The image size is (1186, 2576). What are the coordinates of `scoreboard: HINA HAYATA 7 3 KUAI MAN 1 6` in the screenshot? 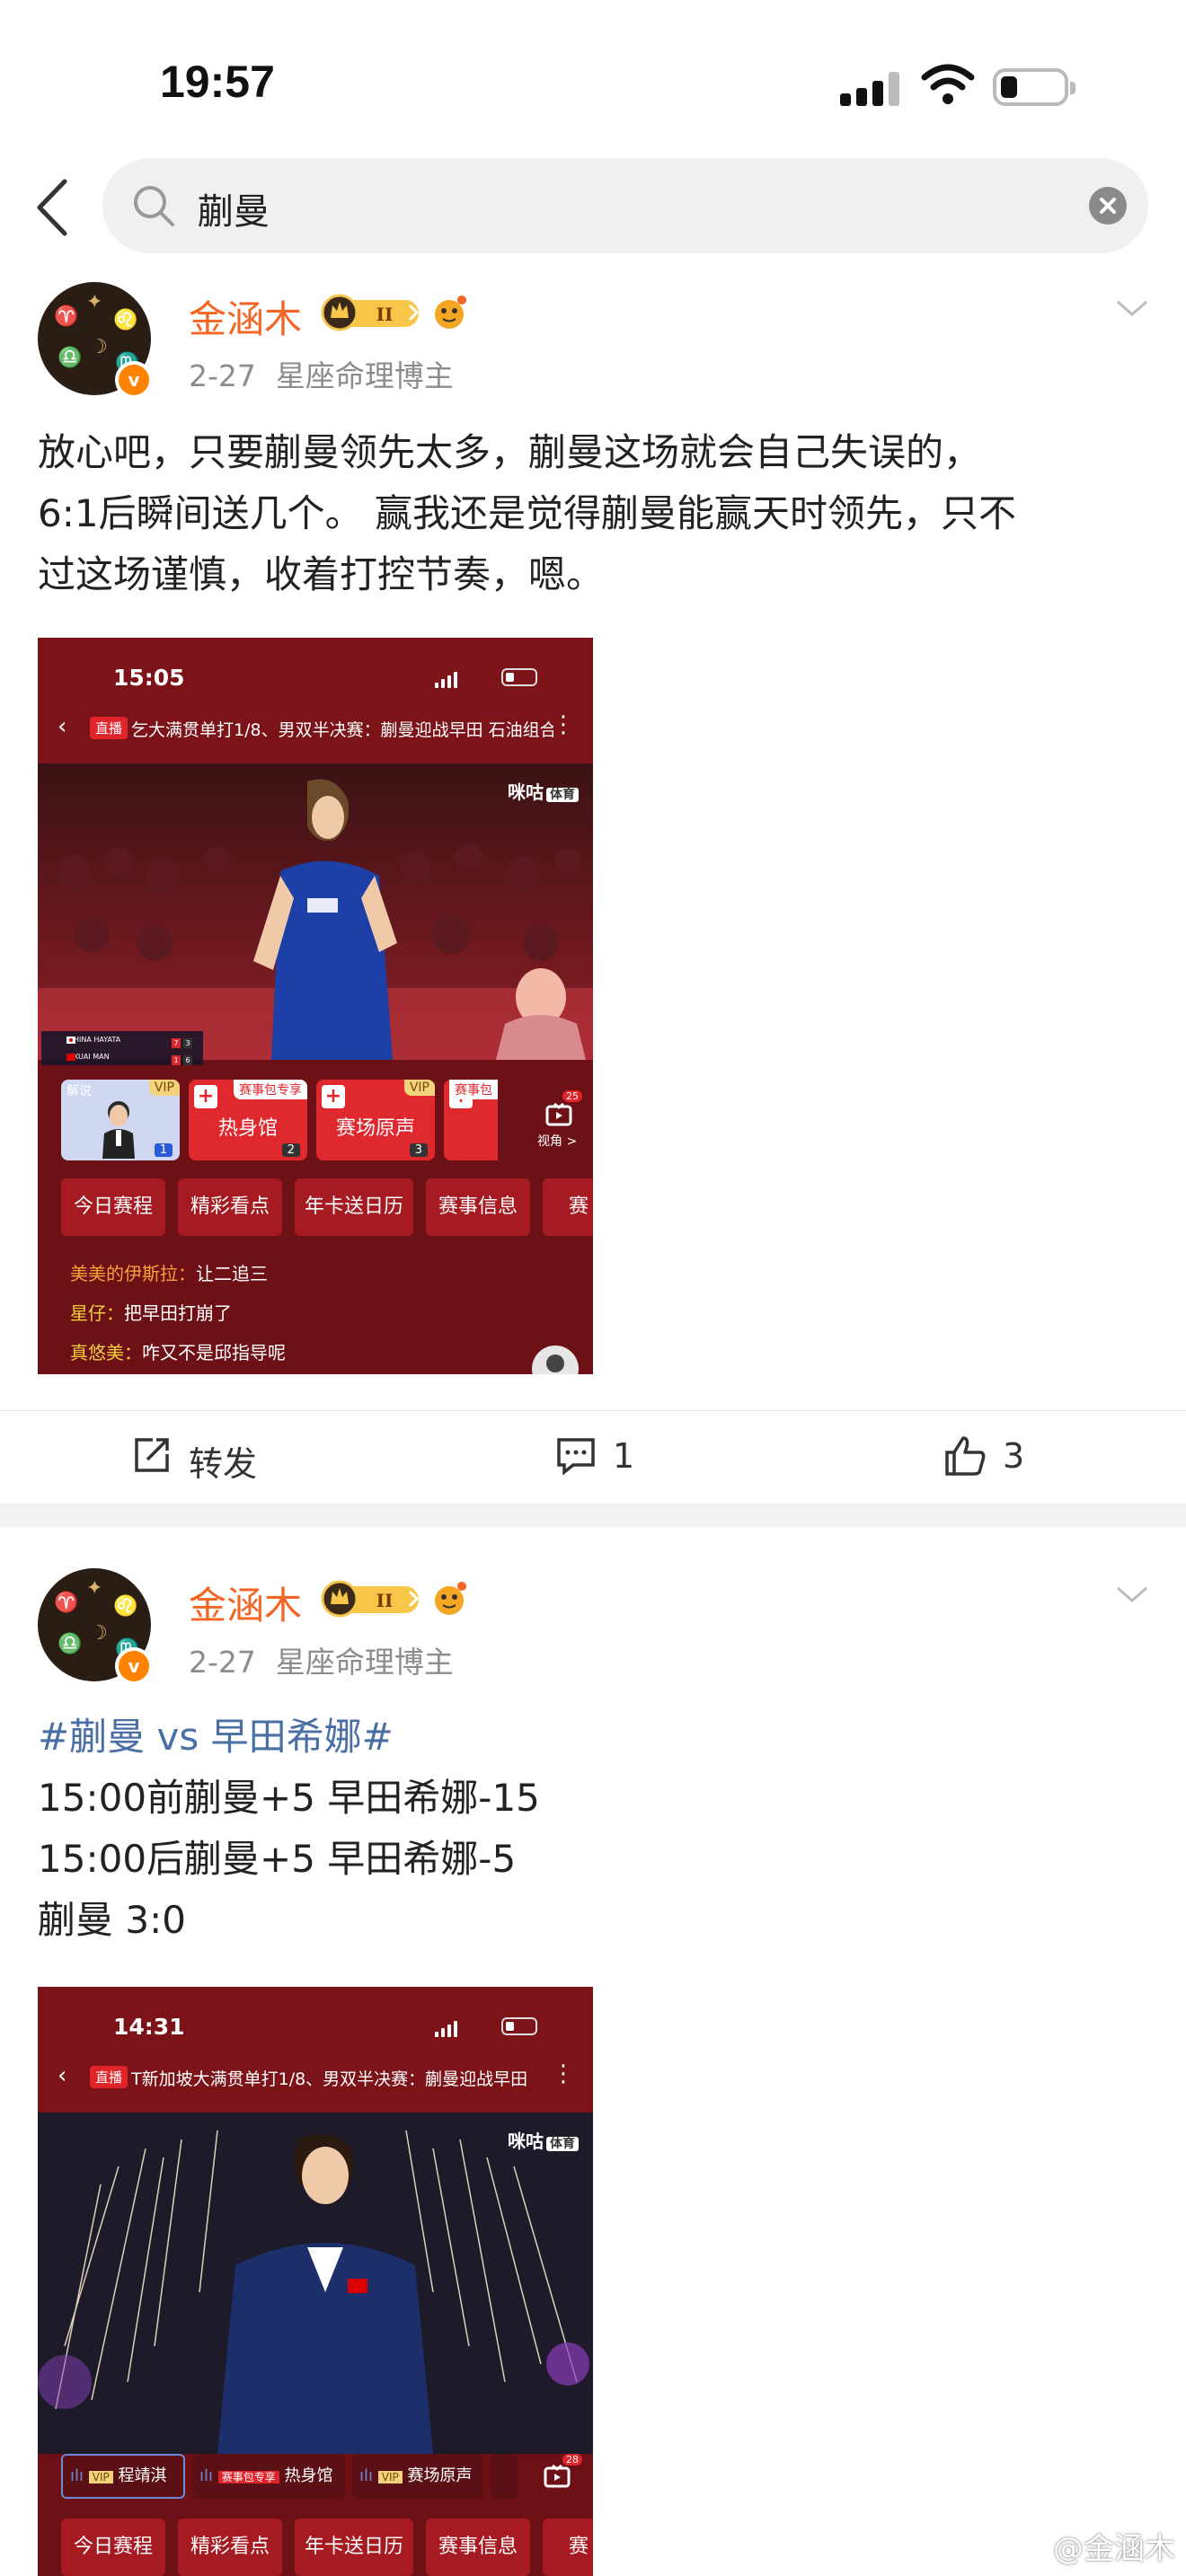 It's located at (122, 1048).